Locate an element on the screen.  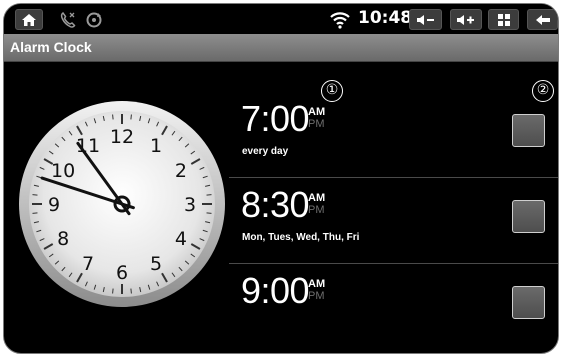
home-button is located at coordinates (29, 19).